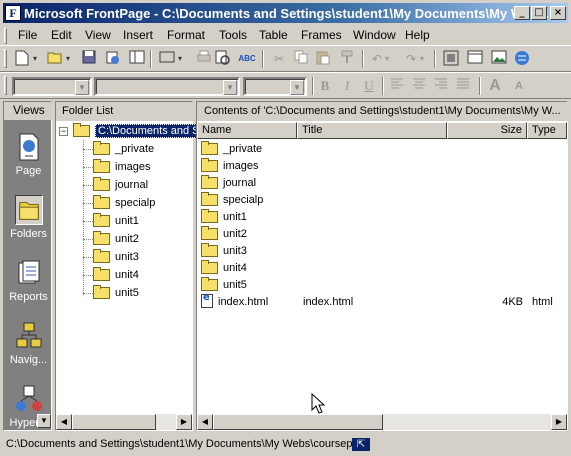 The height and width of the screenshot is (456, 571). Describe the element at coordinates (131, 131) in the screenshot. I see `tree-root: − C:\Documents and S` at that location.